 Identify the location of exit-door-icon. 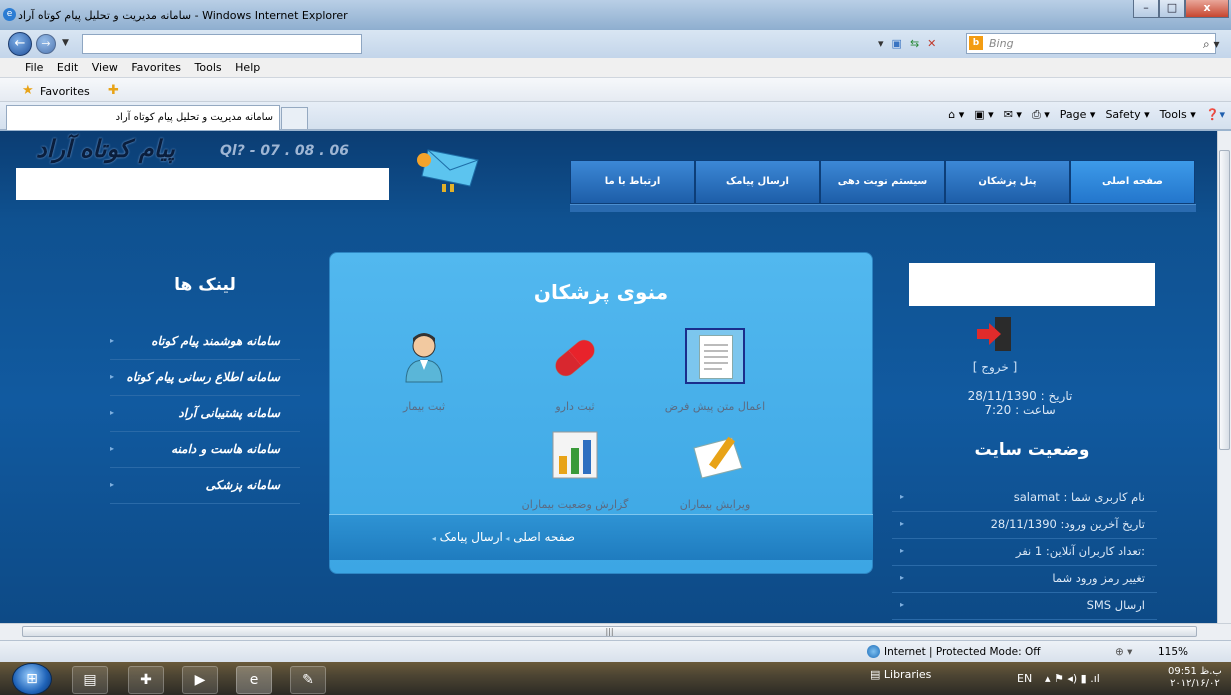
(996, 334).